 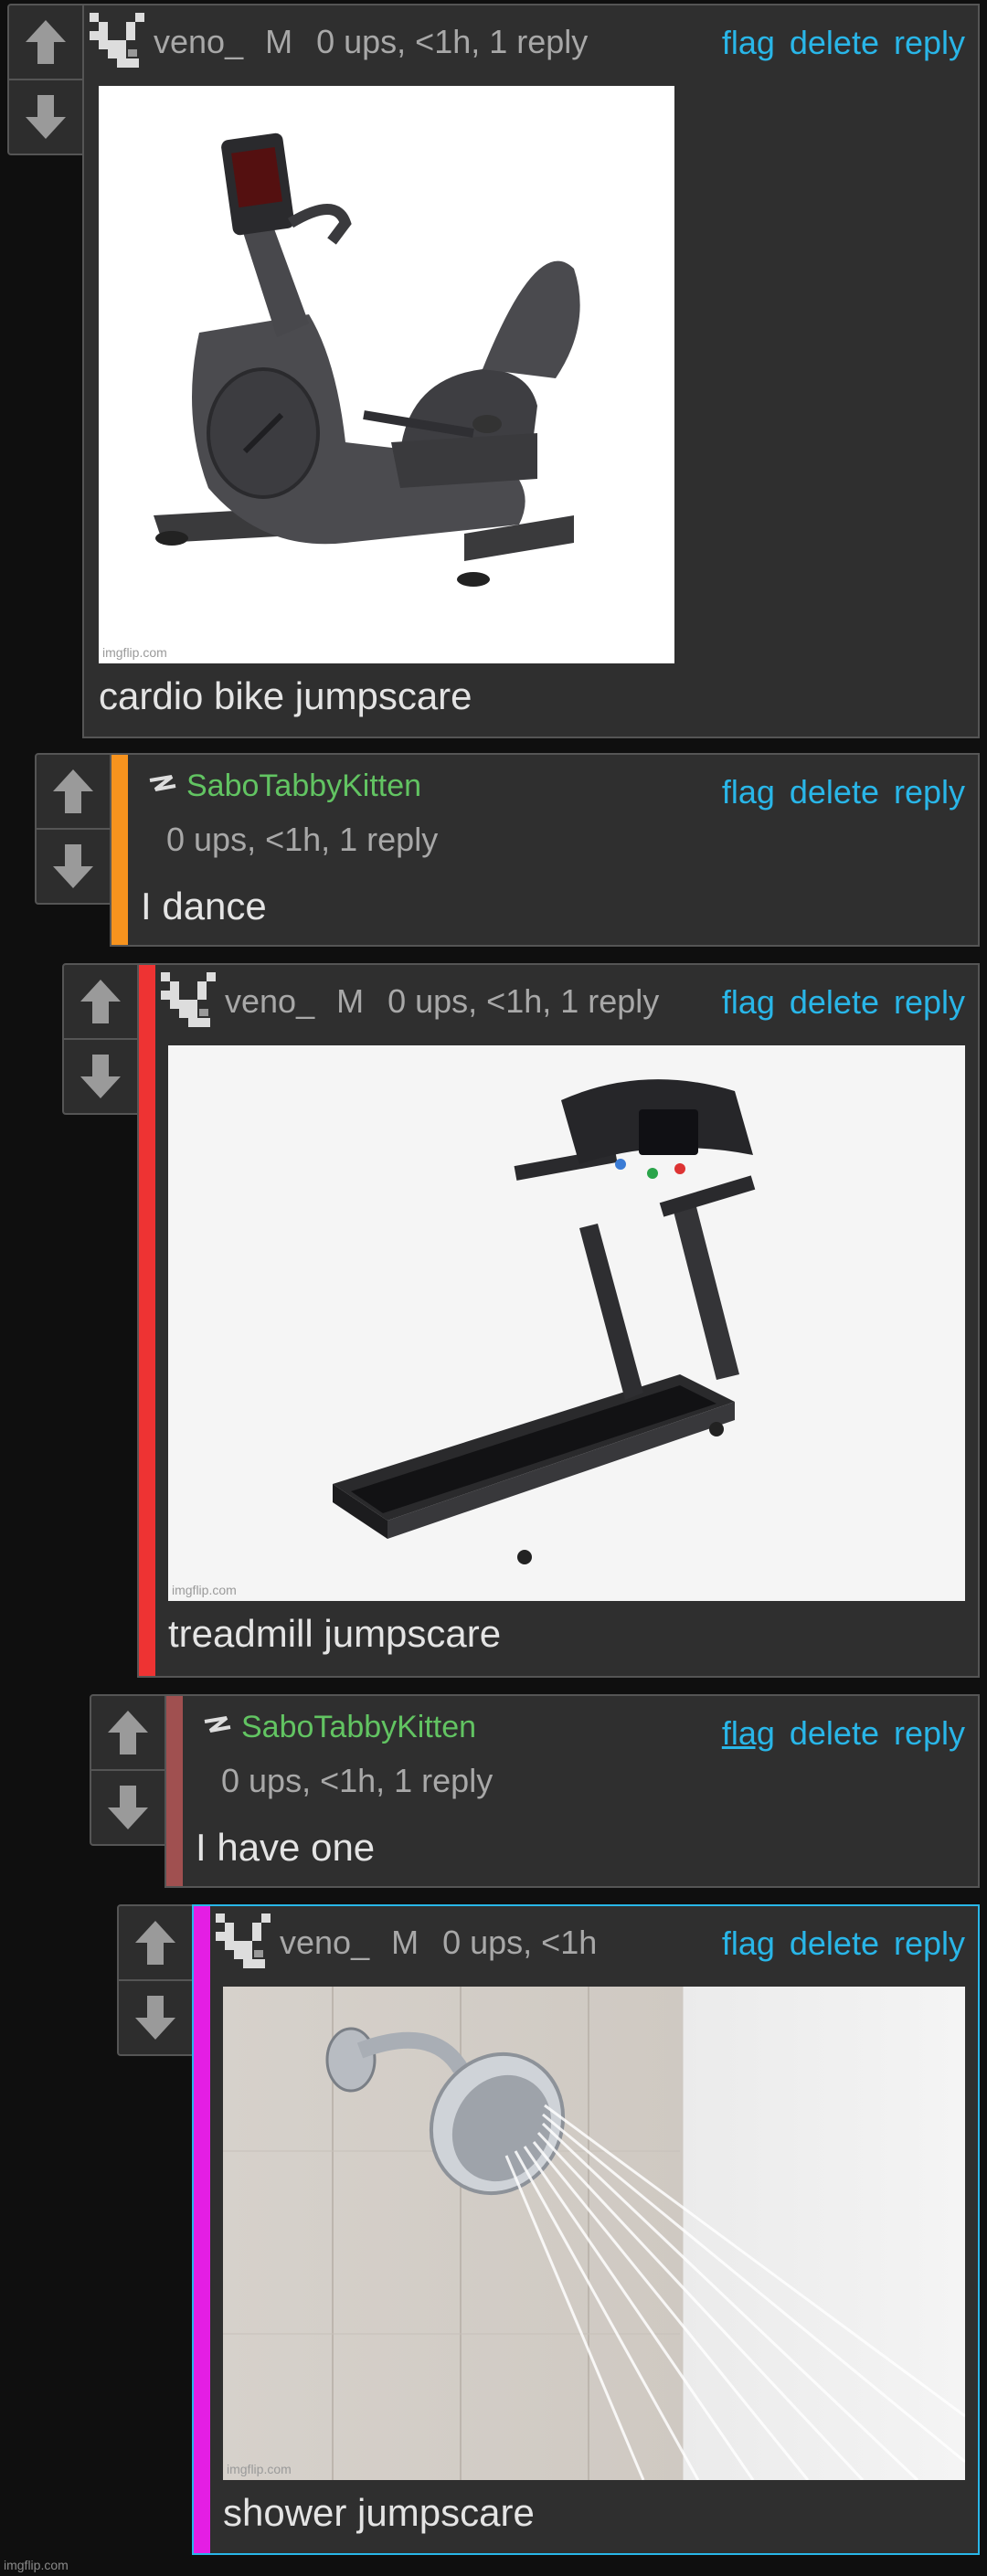 I want to click on comment-header: veno_ M 0 ups, <1h, so click(x=406, y=1942).